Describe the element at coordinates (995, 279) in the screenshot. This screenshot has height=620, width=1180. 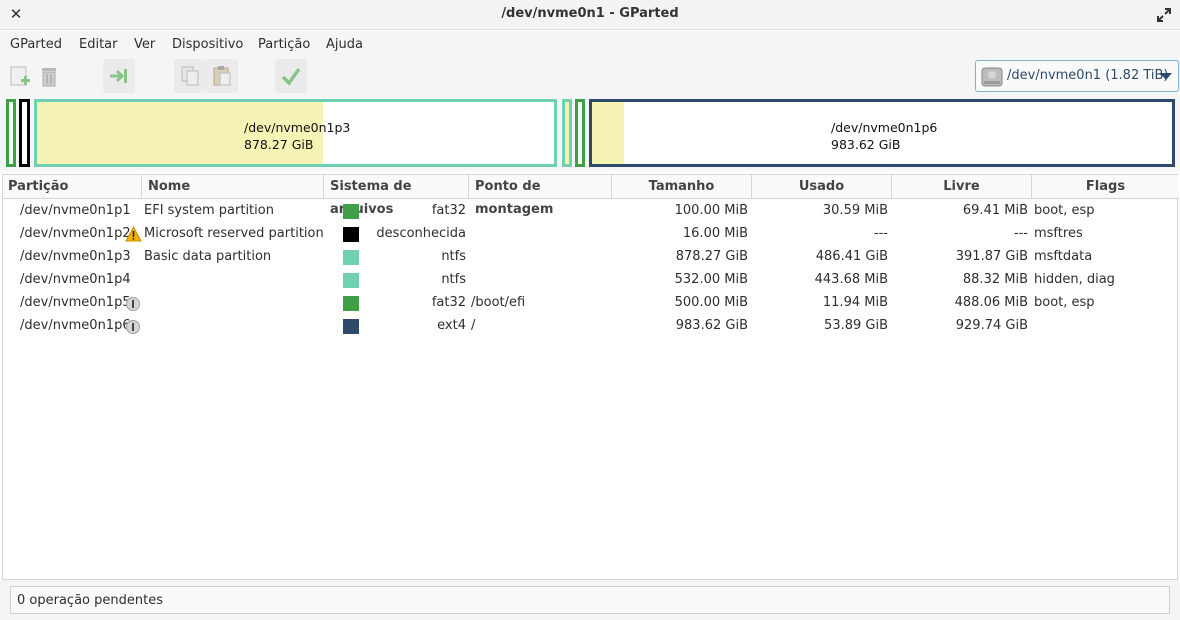
I see `cell-free: 88.32 MiB` at that location.